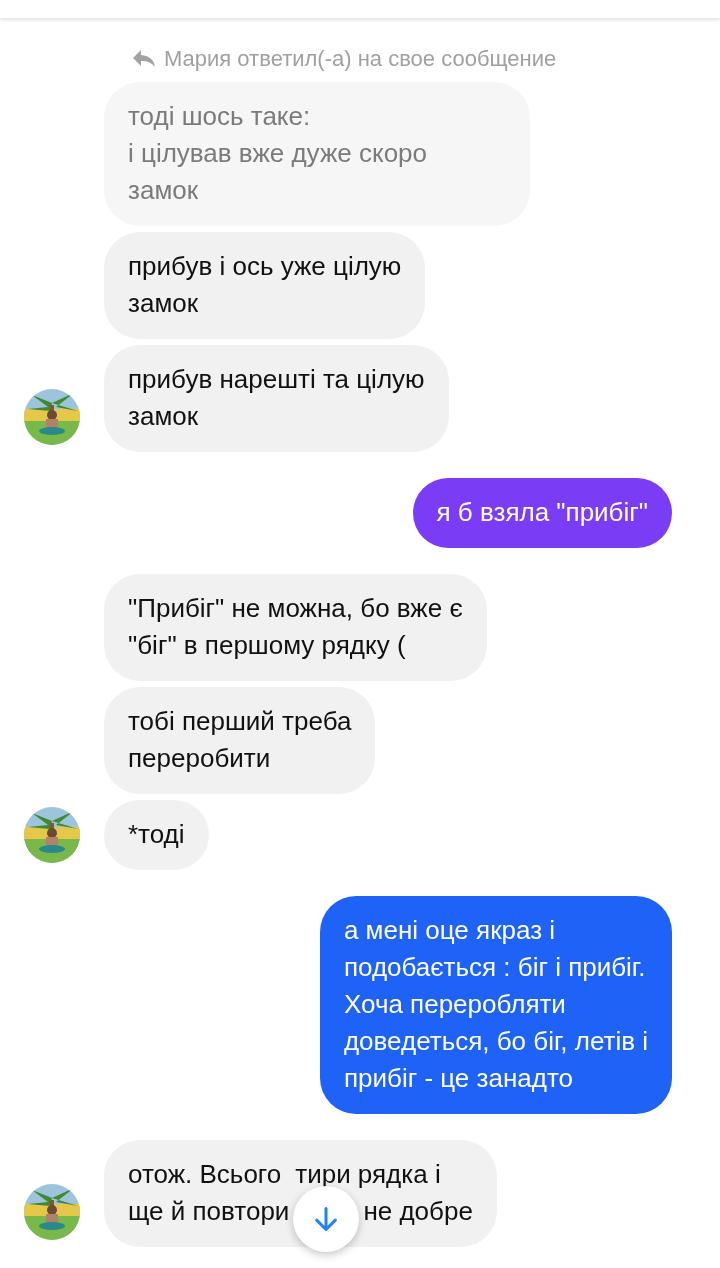  I want to click on message-text: ще й повтори, so click(209, 1211).